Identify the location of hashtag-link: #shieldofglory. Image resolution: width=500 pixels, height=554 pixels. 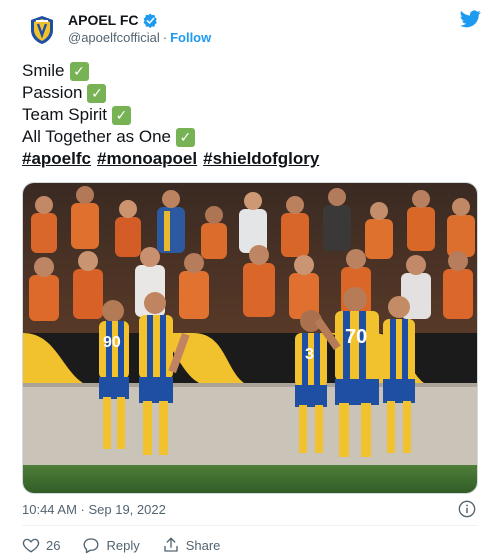
(261, 159).